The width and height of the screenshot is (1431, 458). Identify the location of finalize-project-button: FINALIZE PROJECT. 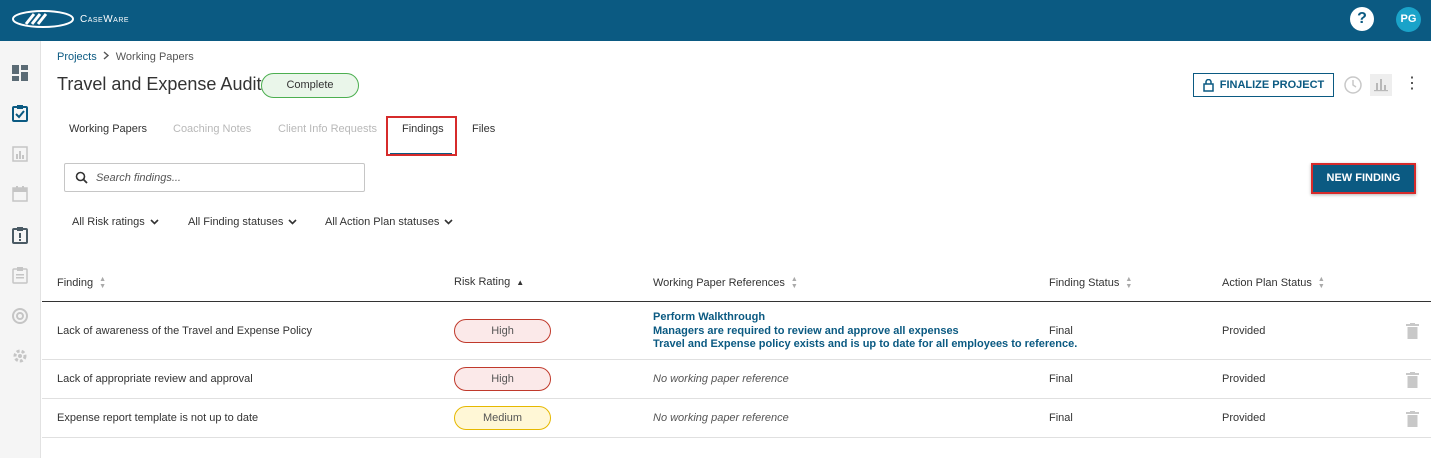
(1263, 85).